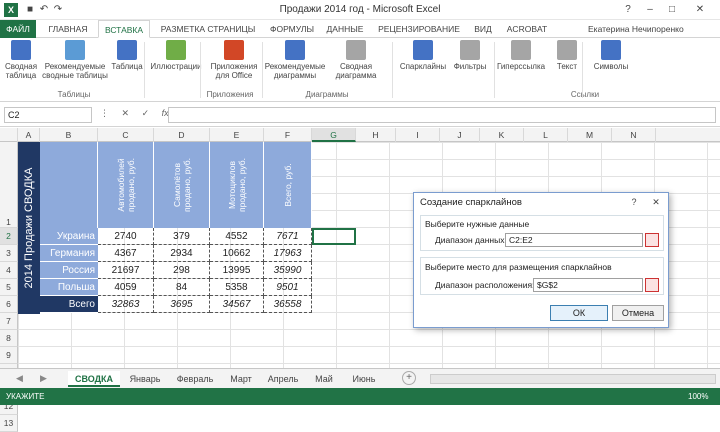  Describe the element at coordinates (21, 60) in the screenshot. I see `pivottable-button: Сводная таблица` at that location.